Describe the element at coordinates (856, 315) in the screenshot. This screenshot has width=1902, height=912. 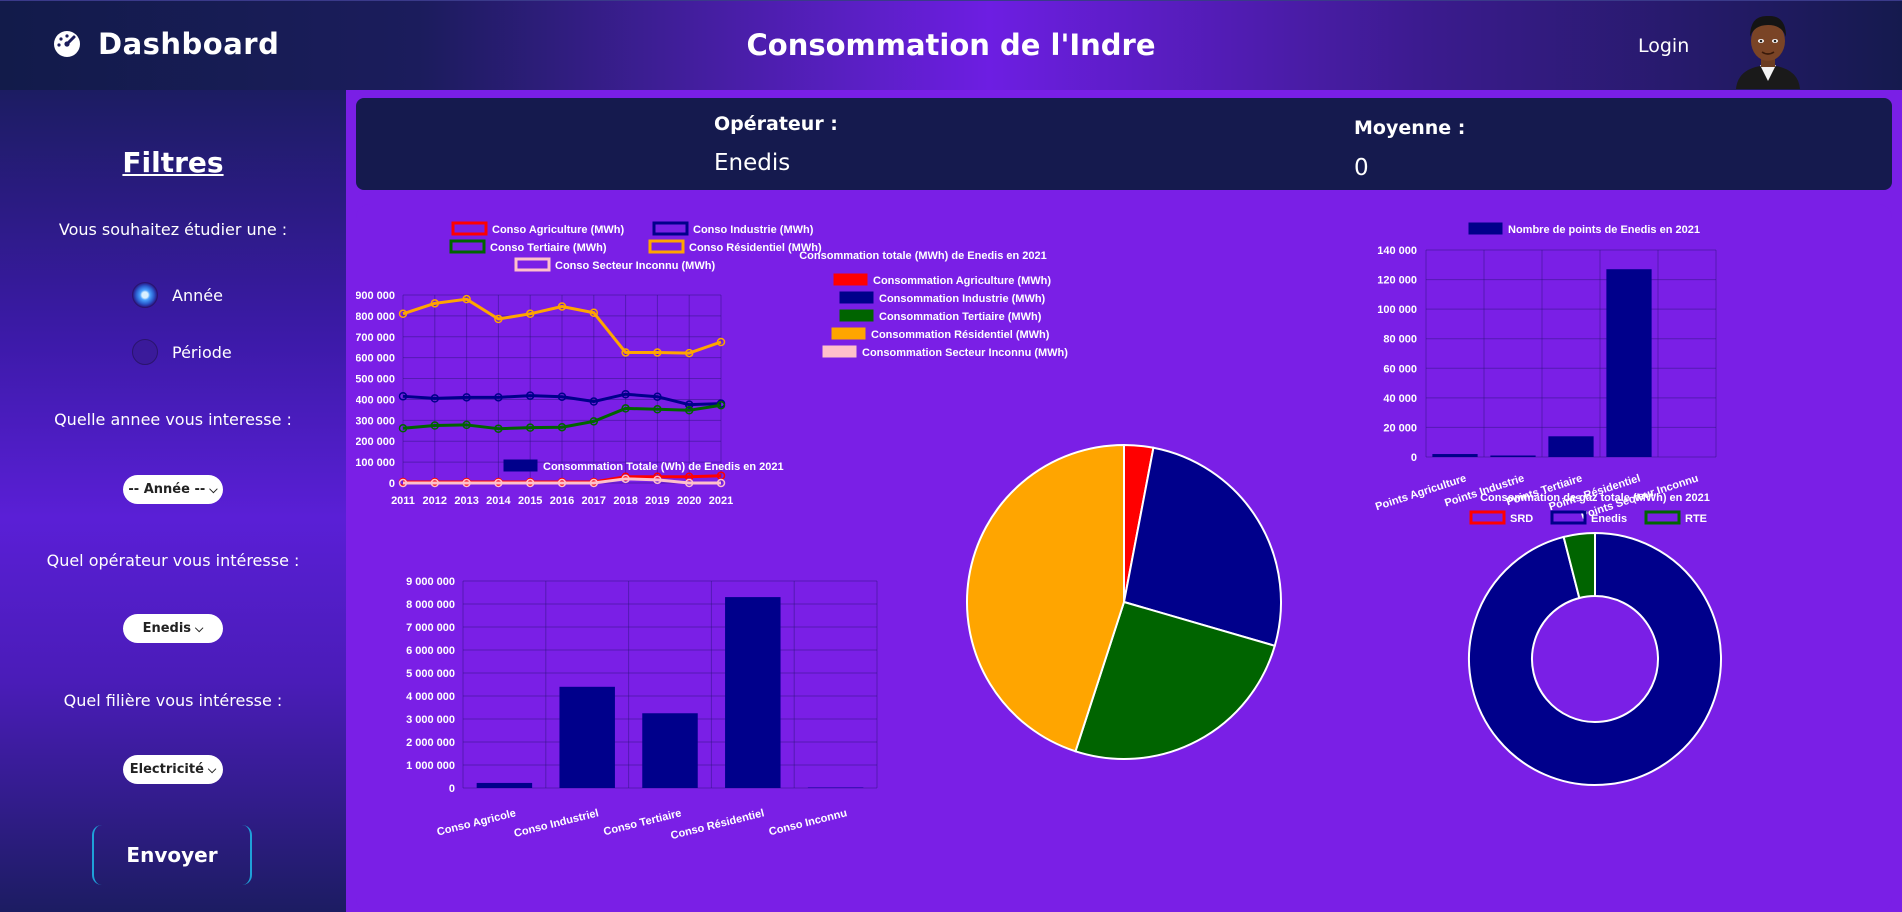
I see `pie1-legend-2-swatch` at that location.